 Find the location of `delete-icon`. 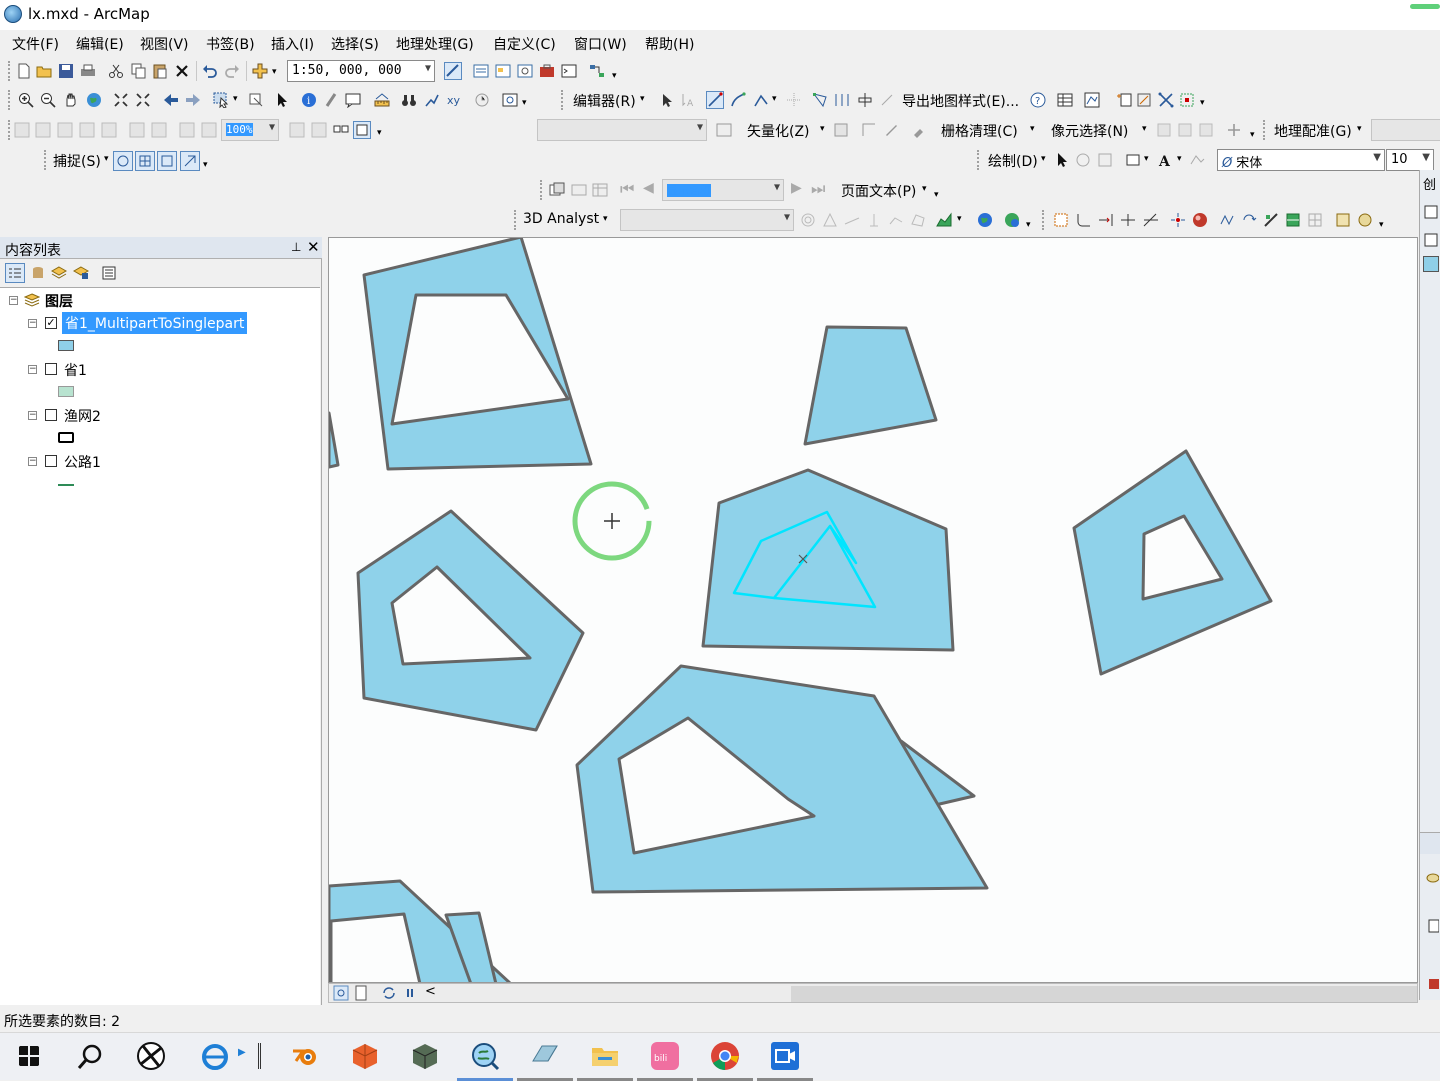

delete-icon is located at coordinates (182, 71).